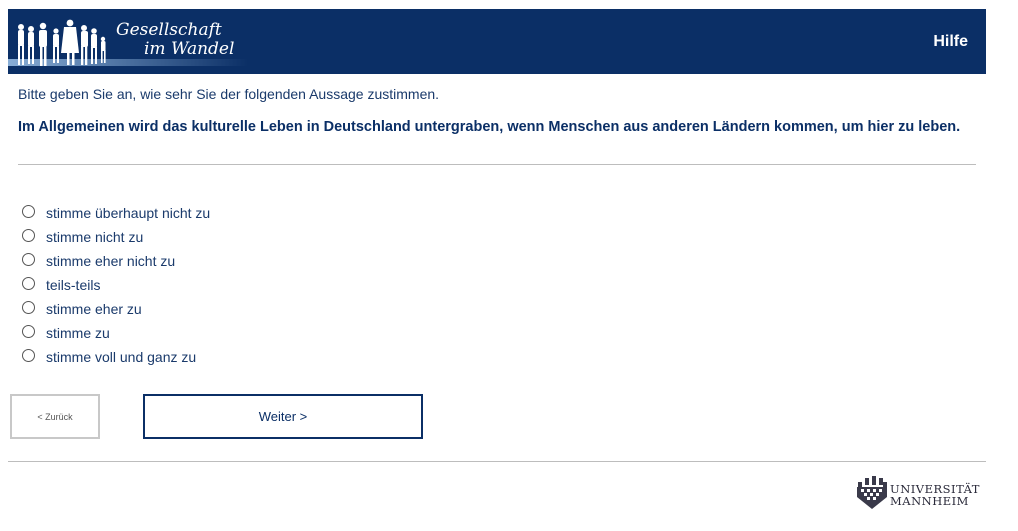 This screenshot has width=1018, height=531. I want to click on answer-option-6: stimme zu, so click(116, 333).